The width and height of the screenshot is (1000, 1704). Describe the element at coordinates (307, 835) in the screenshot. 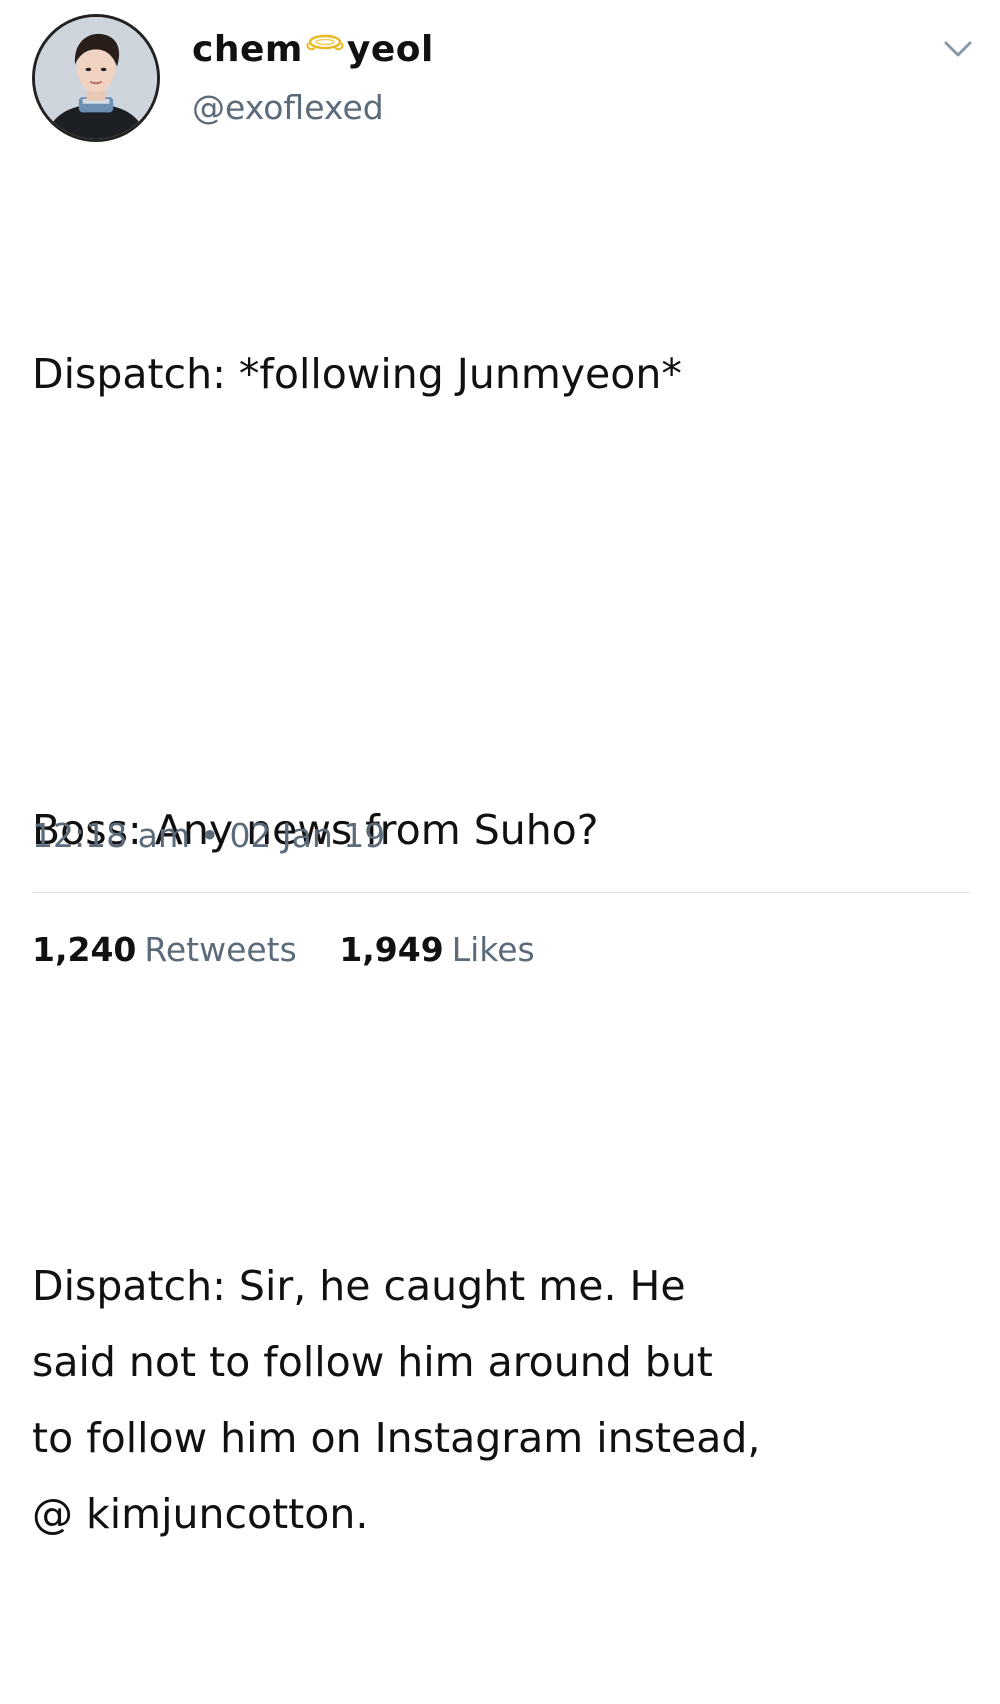

I see `tweet-date: 02 Jan 19` at that location.